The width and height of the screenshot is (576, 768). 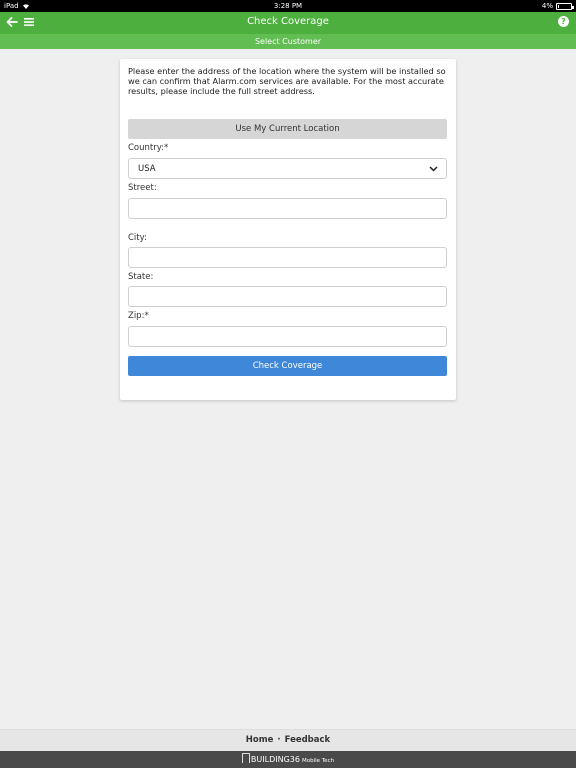 What do you see at coordinates (287, 129) in the screenshot?
I see `use-current-location-button: Use My Current Location` at bounding box center [287, 129].